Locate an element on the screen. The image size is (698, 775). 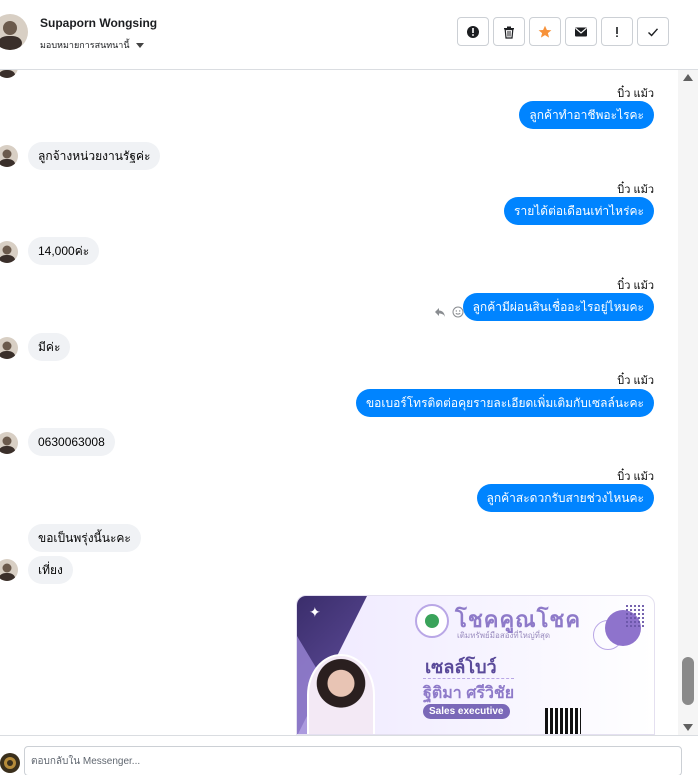
header-actions is located at coordinates (563, 31).